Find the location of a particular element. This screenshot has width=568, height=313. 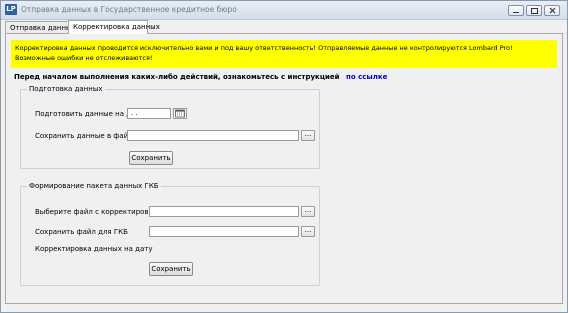

calendar-button is located at coordinates (180, 113).